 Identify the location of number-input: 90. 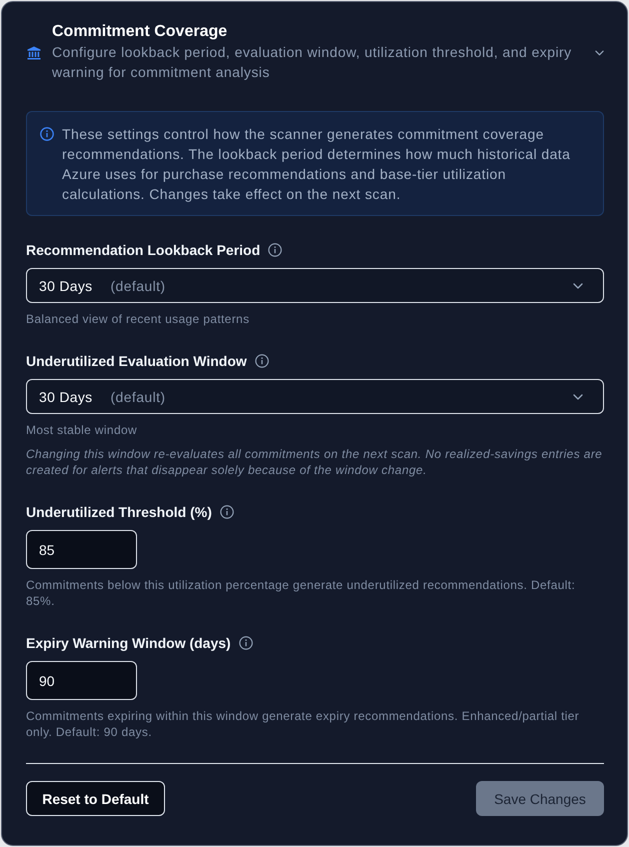
(81, 680).